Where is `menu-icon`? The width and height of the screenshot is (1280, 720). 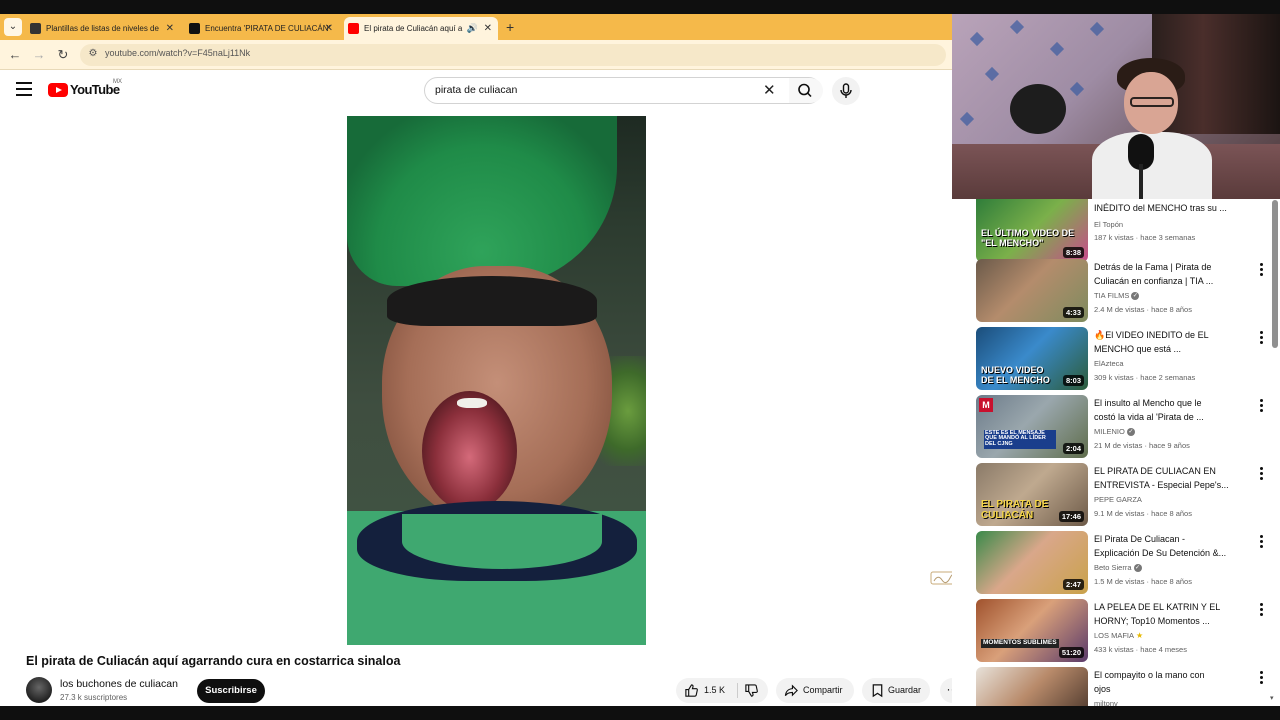 menu-icon is located at coordinates (24, 89).